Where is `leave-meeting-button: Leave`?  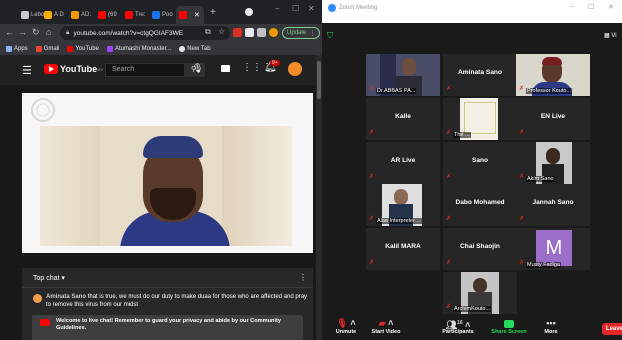 leave-meeting-button: Leave is located at coordinates (612, 329).